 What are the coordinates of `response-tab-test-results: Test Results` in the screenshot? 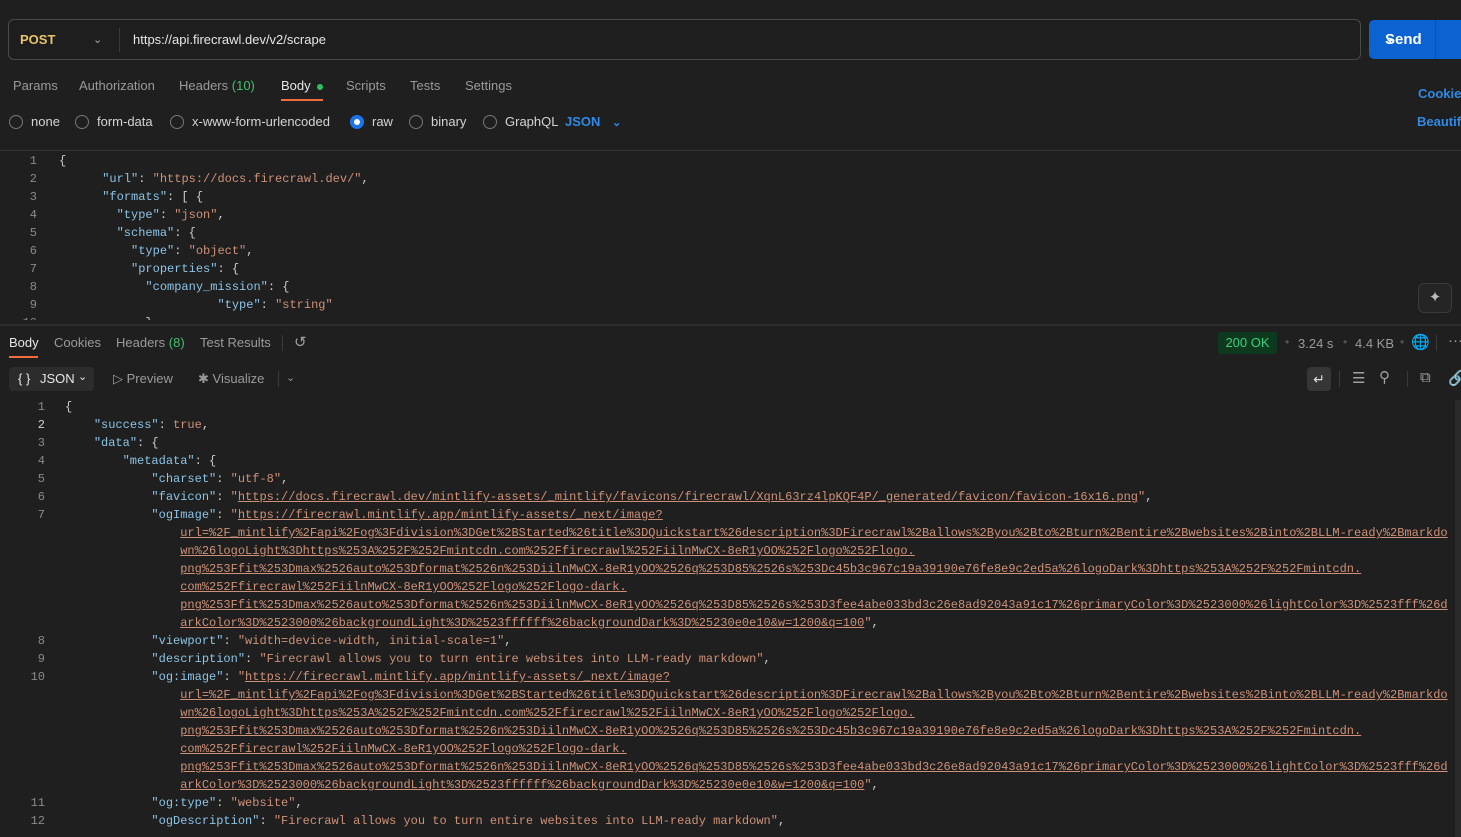 It's located at (235, 342).